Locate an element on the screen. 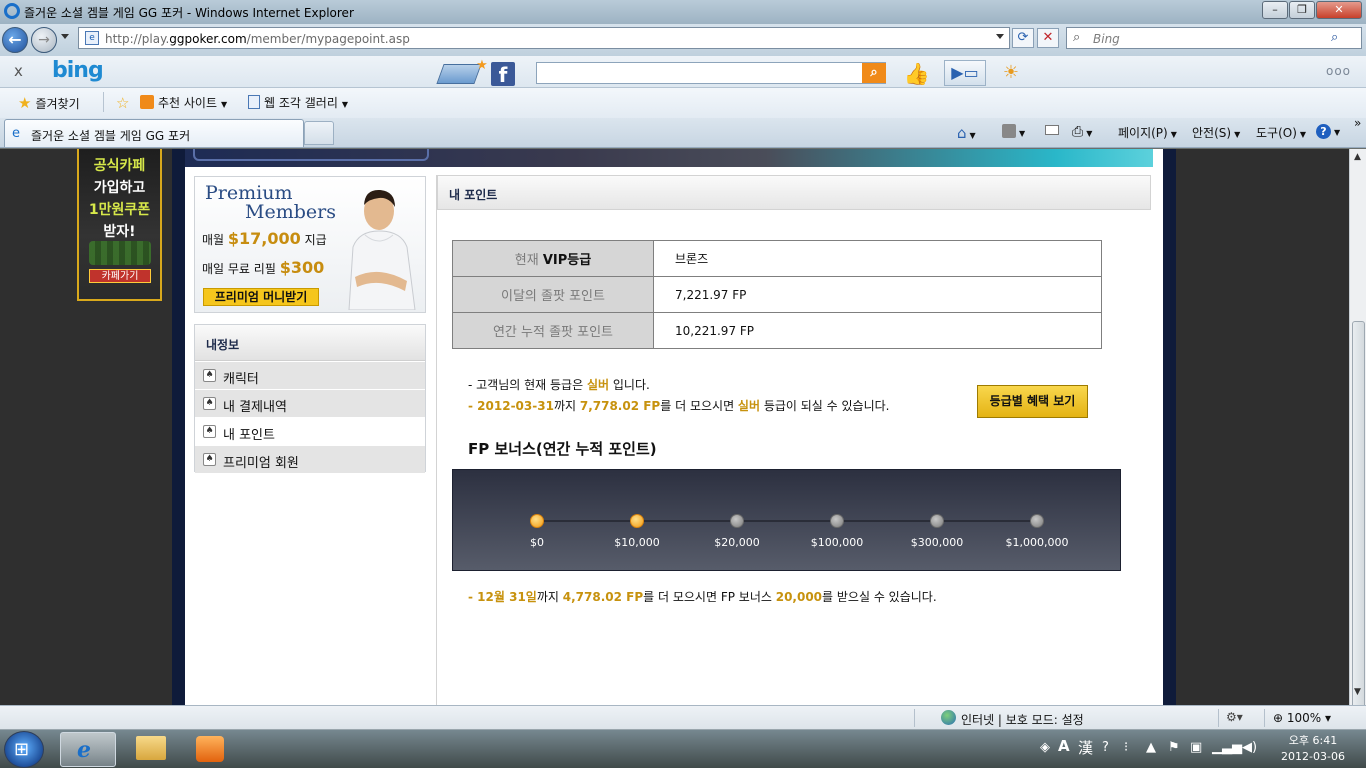 Image resolution: width=1366 pixels, height=768 pixels. zoom-level: ⊕ 100% ▾ is located at coordinates (1302, 718).